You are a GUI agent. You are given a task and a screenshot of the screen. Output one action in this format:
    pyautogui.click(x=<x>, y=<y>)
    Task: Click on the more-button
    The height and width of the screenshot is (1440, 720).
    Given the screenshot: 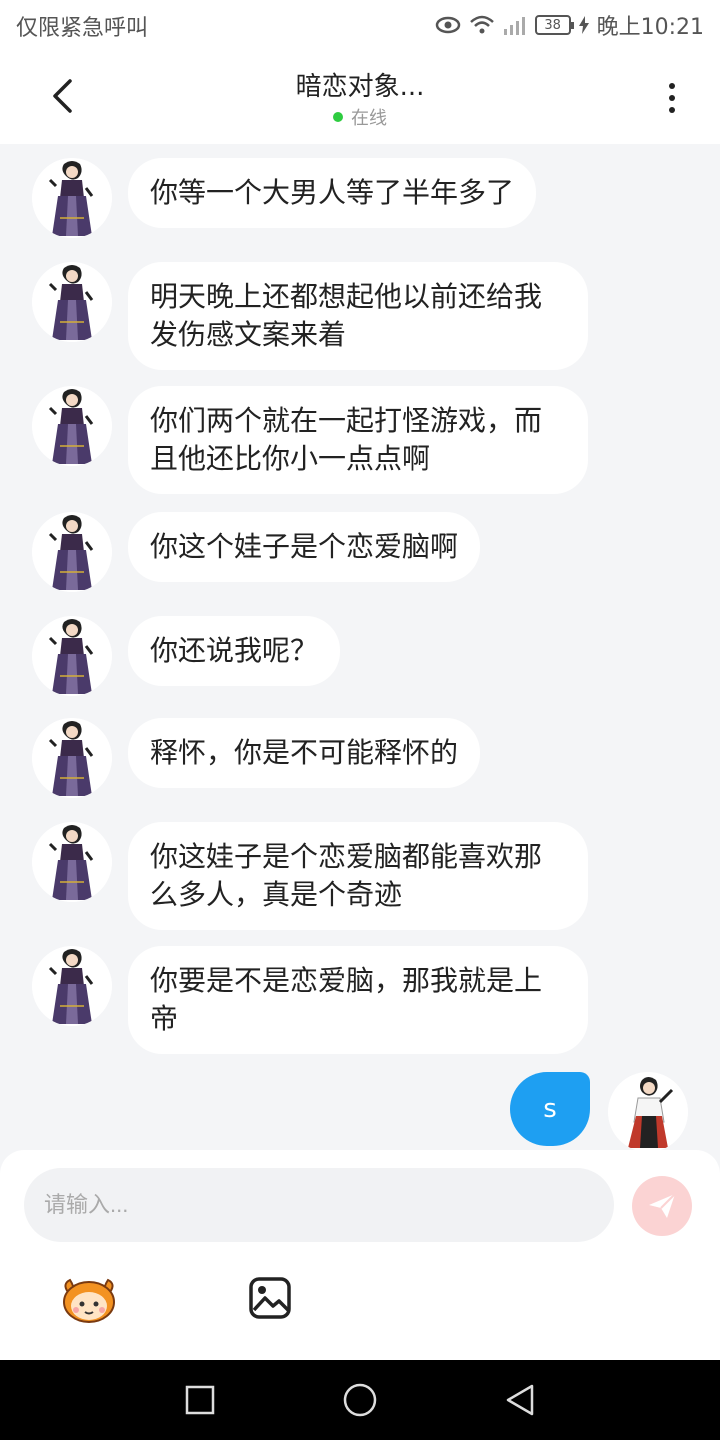 What is the action you would take?
    pyautogui.click(x=672, y=98)
    